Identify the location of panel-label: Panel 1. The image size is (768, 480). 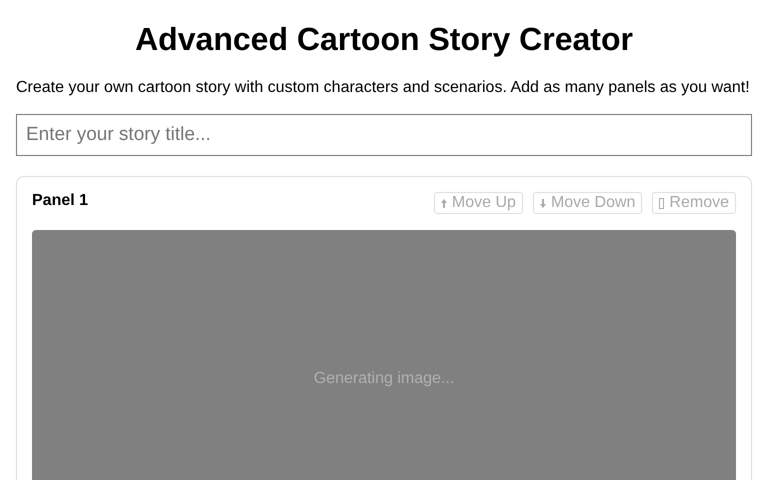
(60, 201).